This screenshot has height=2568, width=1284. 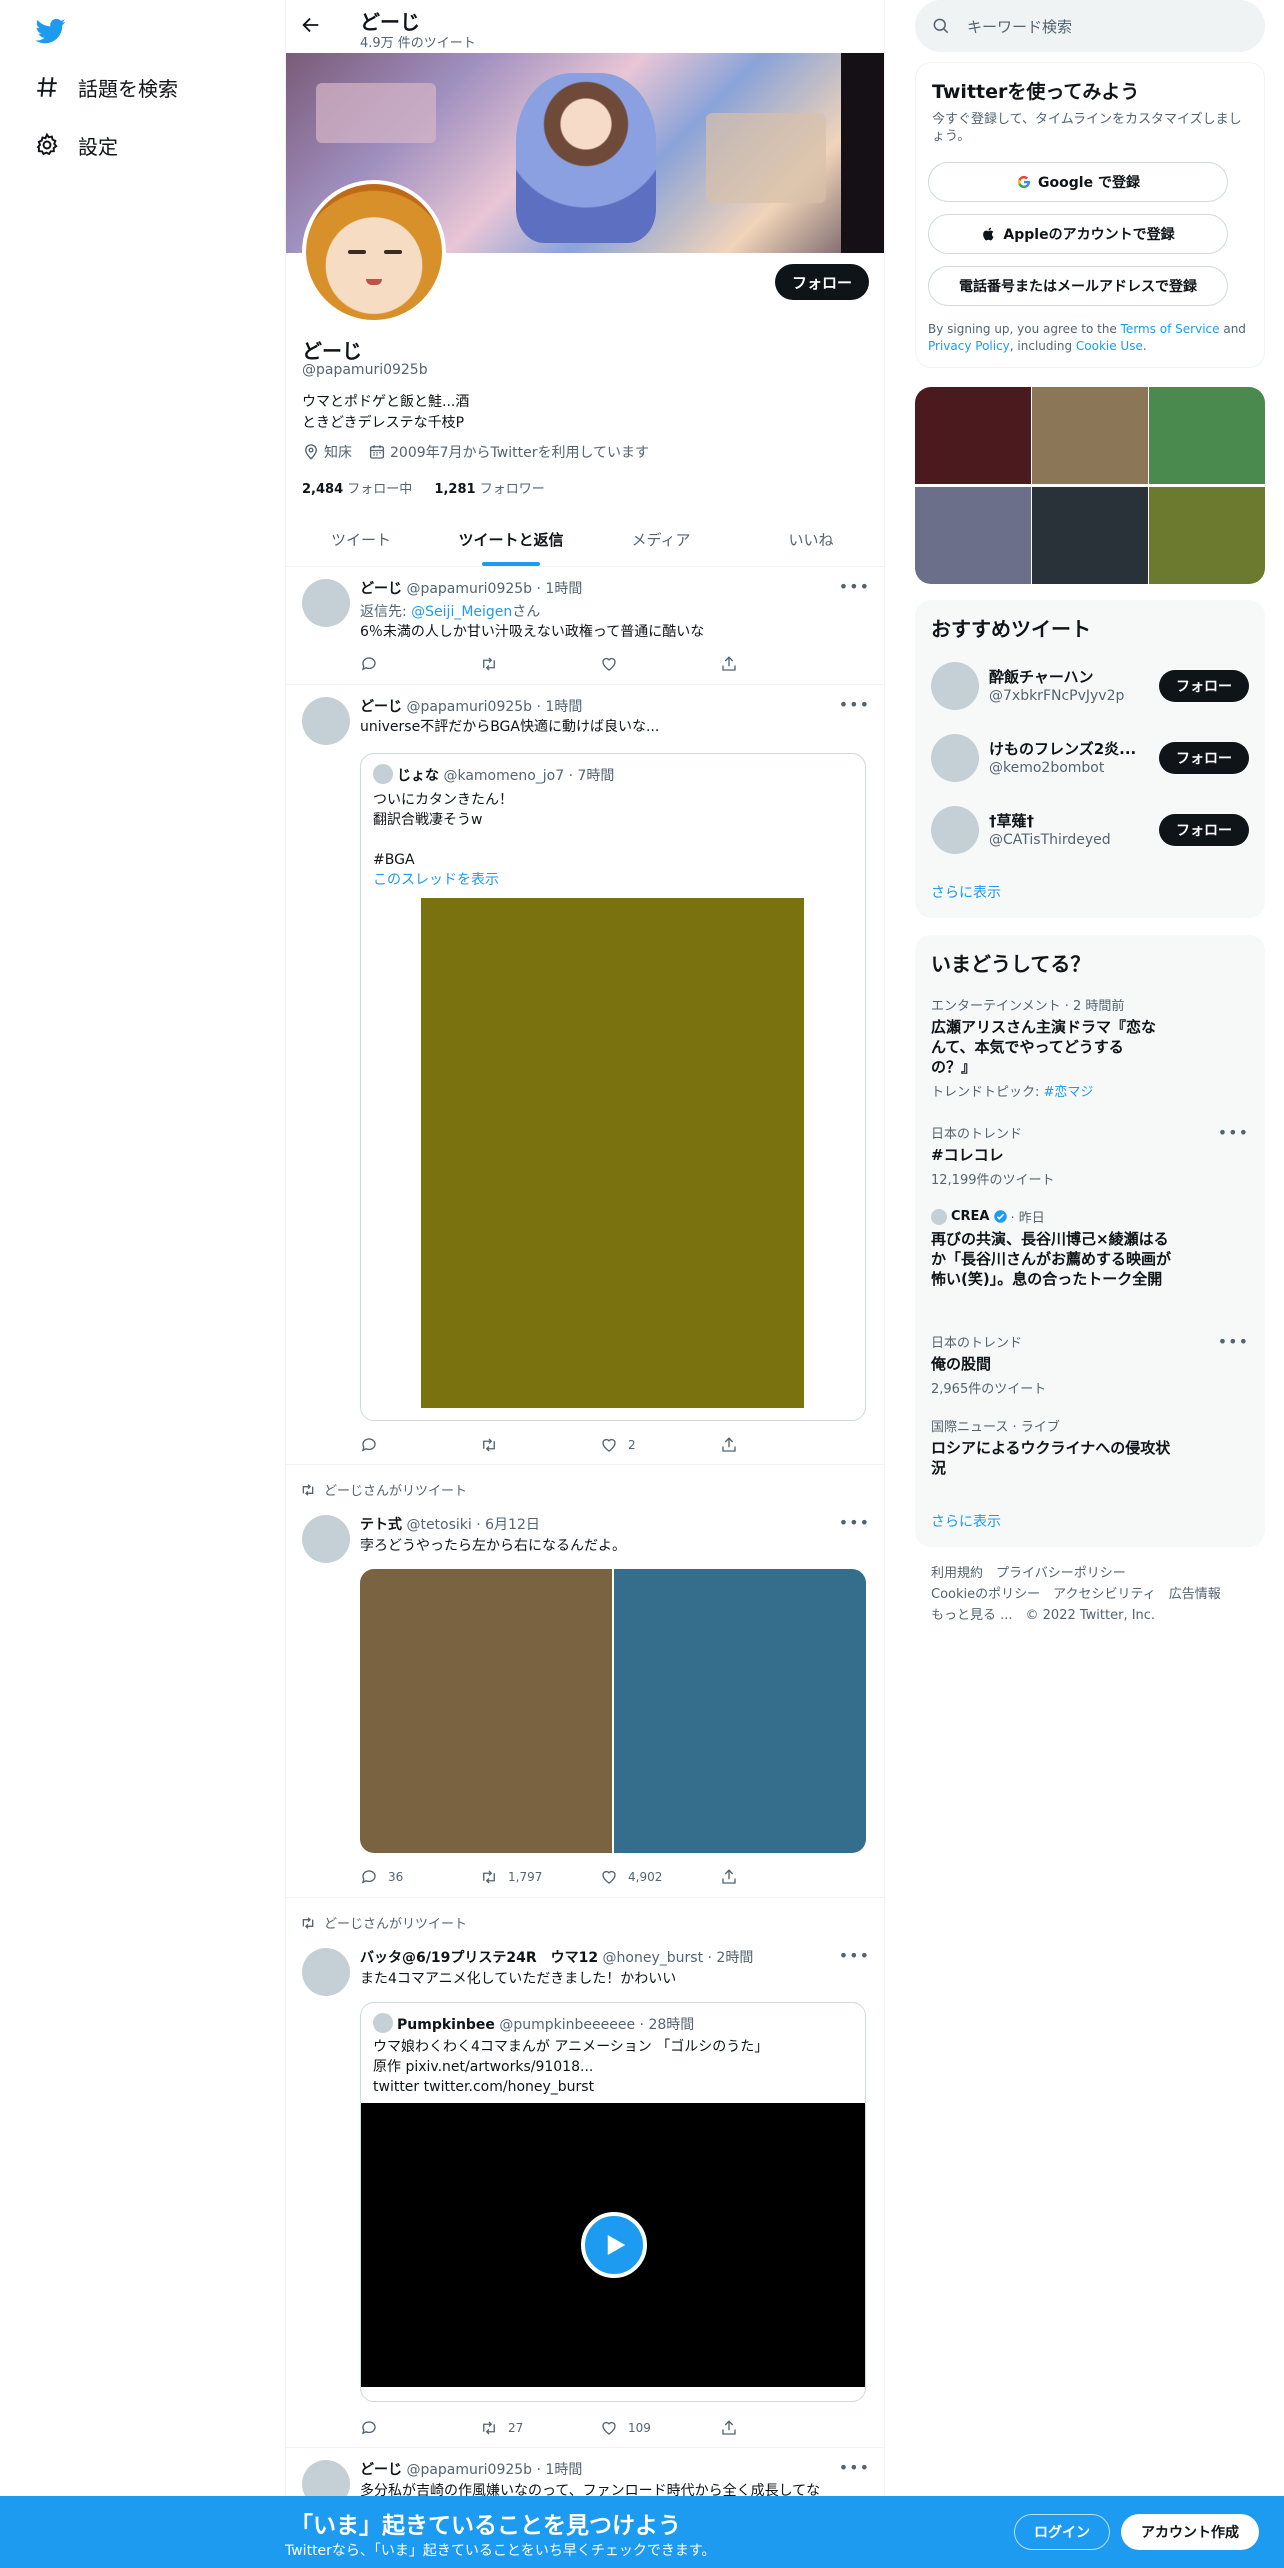 I want to click on apple-signup-button: Appleのアカウントで登録, so click(x=1078, y=234).